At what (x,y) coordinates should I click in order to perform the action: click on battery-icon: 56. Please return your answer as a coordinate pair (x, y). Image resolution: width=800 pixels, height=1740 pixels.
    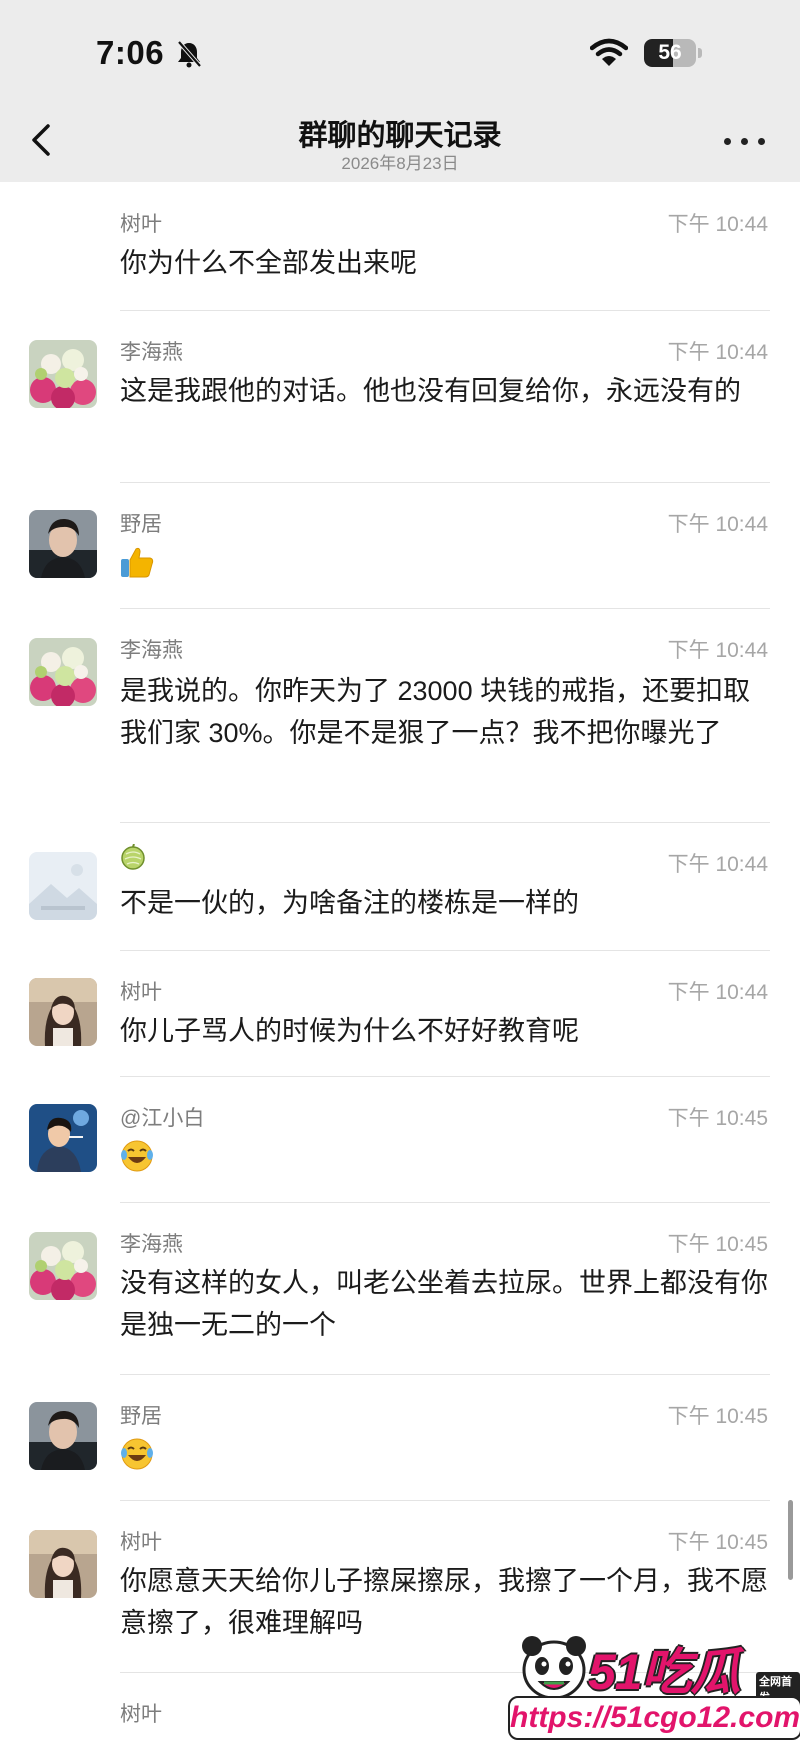
    Looking at the image, I should click on (670, 53).